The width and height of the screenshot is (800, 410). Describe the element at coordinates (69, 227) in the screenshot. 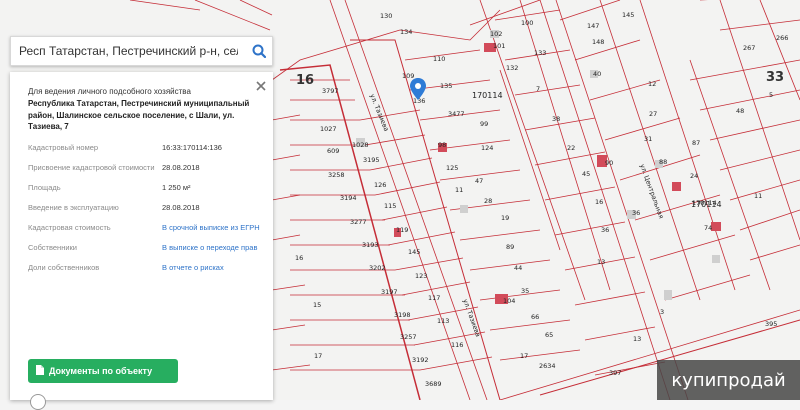

I see `field-label: Кадастровая стоимость` at that location.